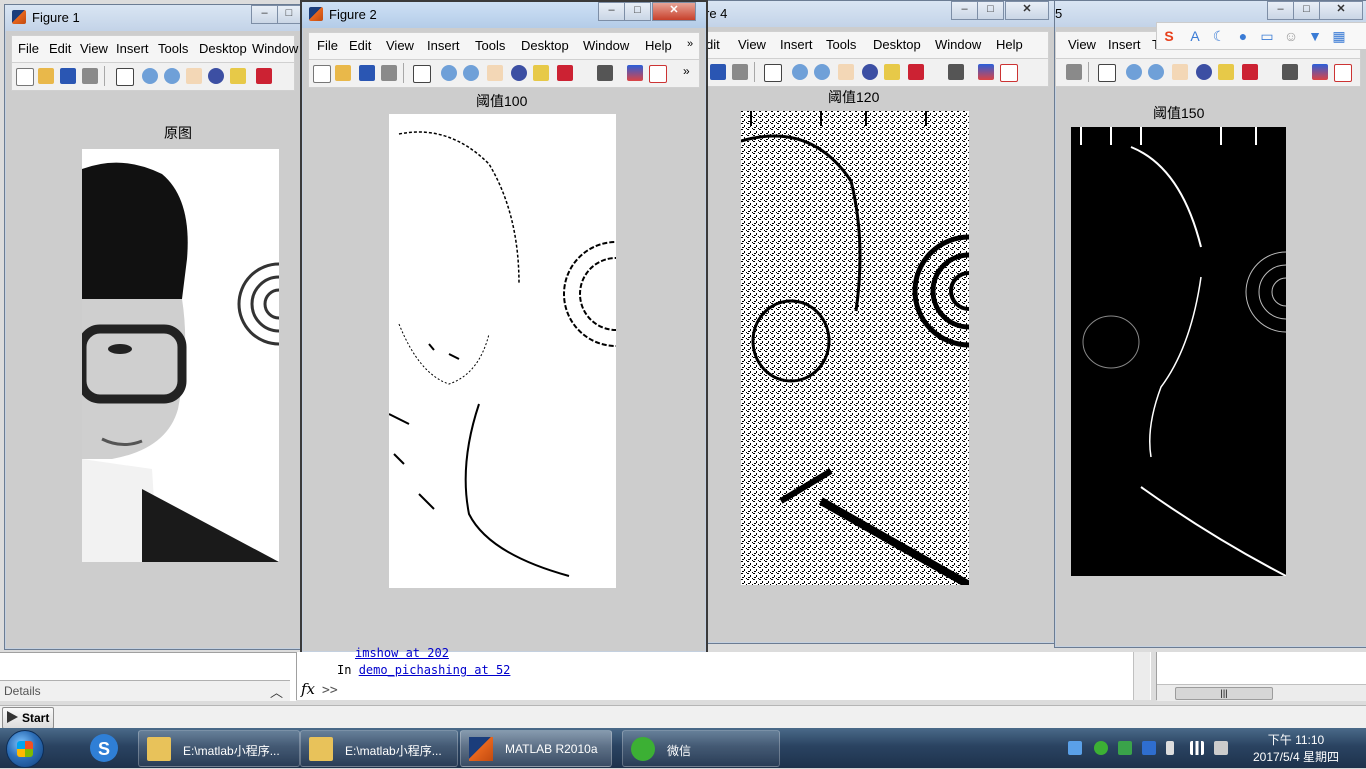  What do you see at coordinates (1296, 749) in the screenshot?
I see `system-clock: 下午 11:10 2017/5/4 星期四` at bounding box center [1296, 749].